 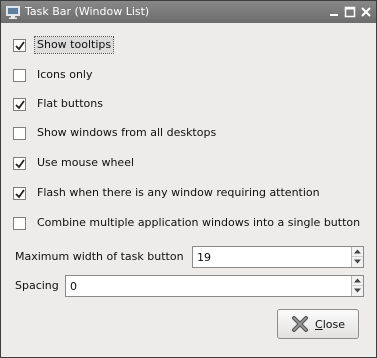 What do you see at coordinates (13, 12) in the screenshot?
I see `monitor-icon` at bounding box center [13, 12].